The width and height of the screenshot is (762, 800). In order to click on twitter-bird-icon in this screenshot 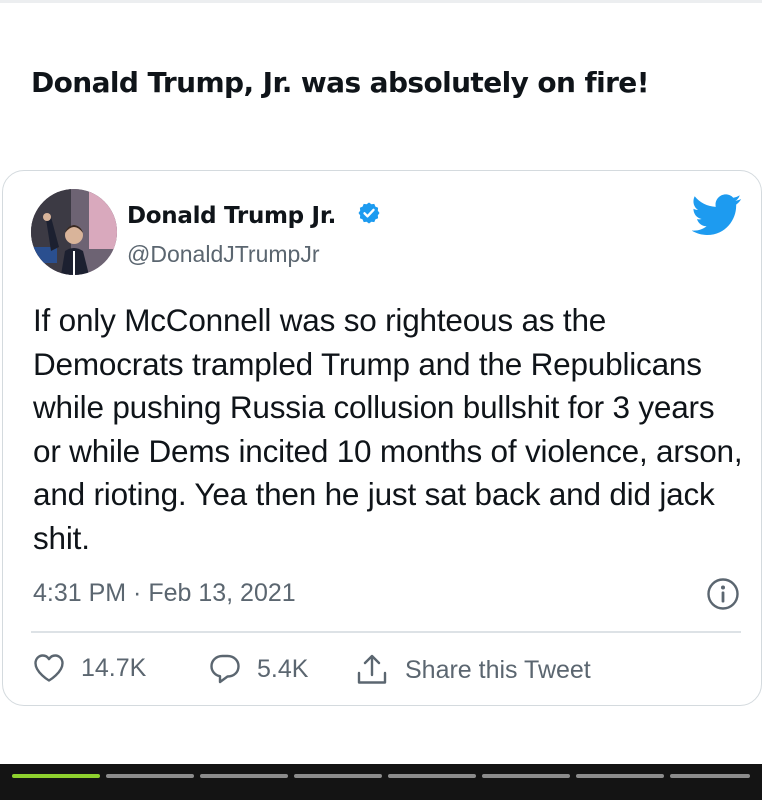, I will do `click(717, 215)`.